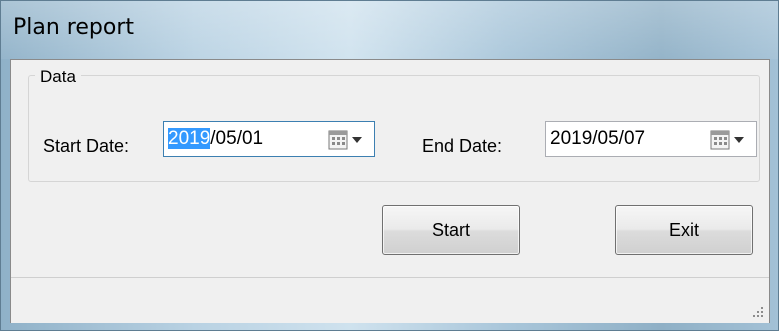 This screenshot has width=779, height=331. Describe the element at coordinates (462, 146) in the screenshot. I see `end-date-label: End Date:` at that location.